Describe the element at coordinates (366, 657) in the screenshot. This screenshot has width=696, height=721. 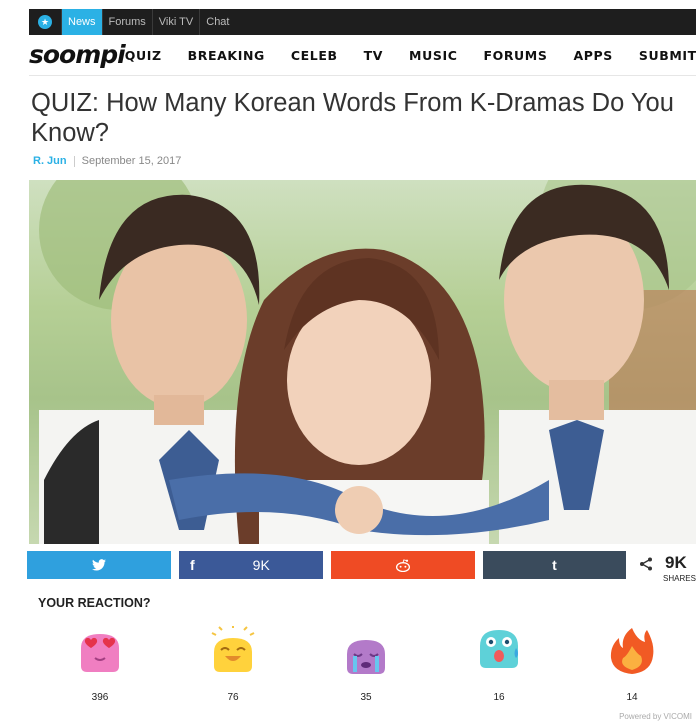
I see `crying-face-icon` at that location.